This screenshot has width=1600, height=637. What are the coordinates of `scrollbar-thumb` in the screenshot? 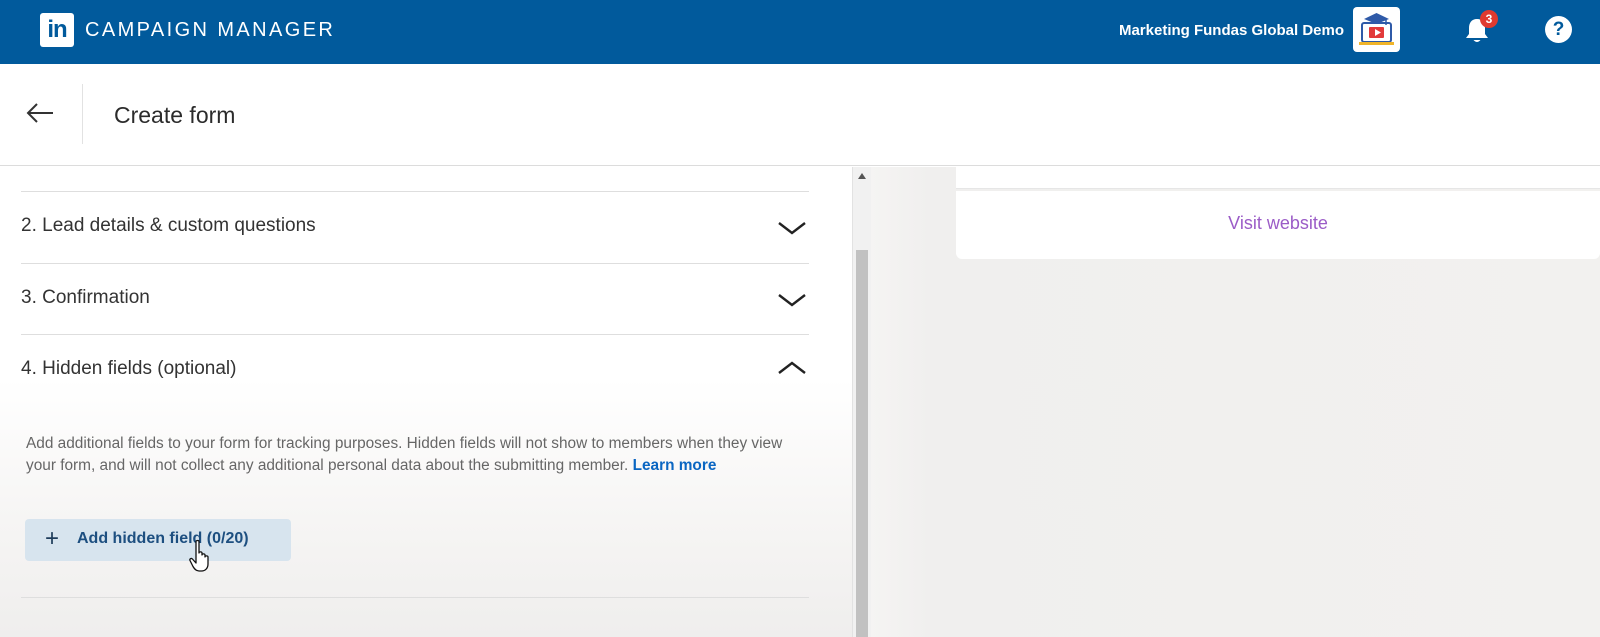 It's located at (862, 443).